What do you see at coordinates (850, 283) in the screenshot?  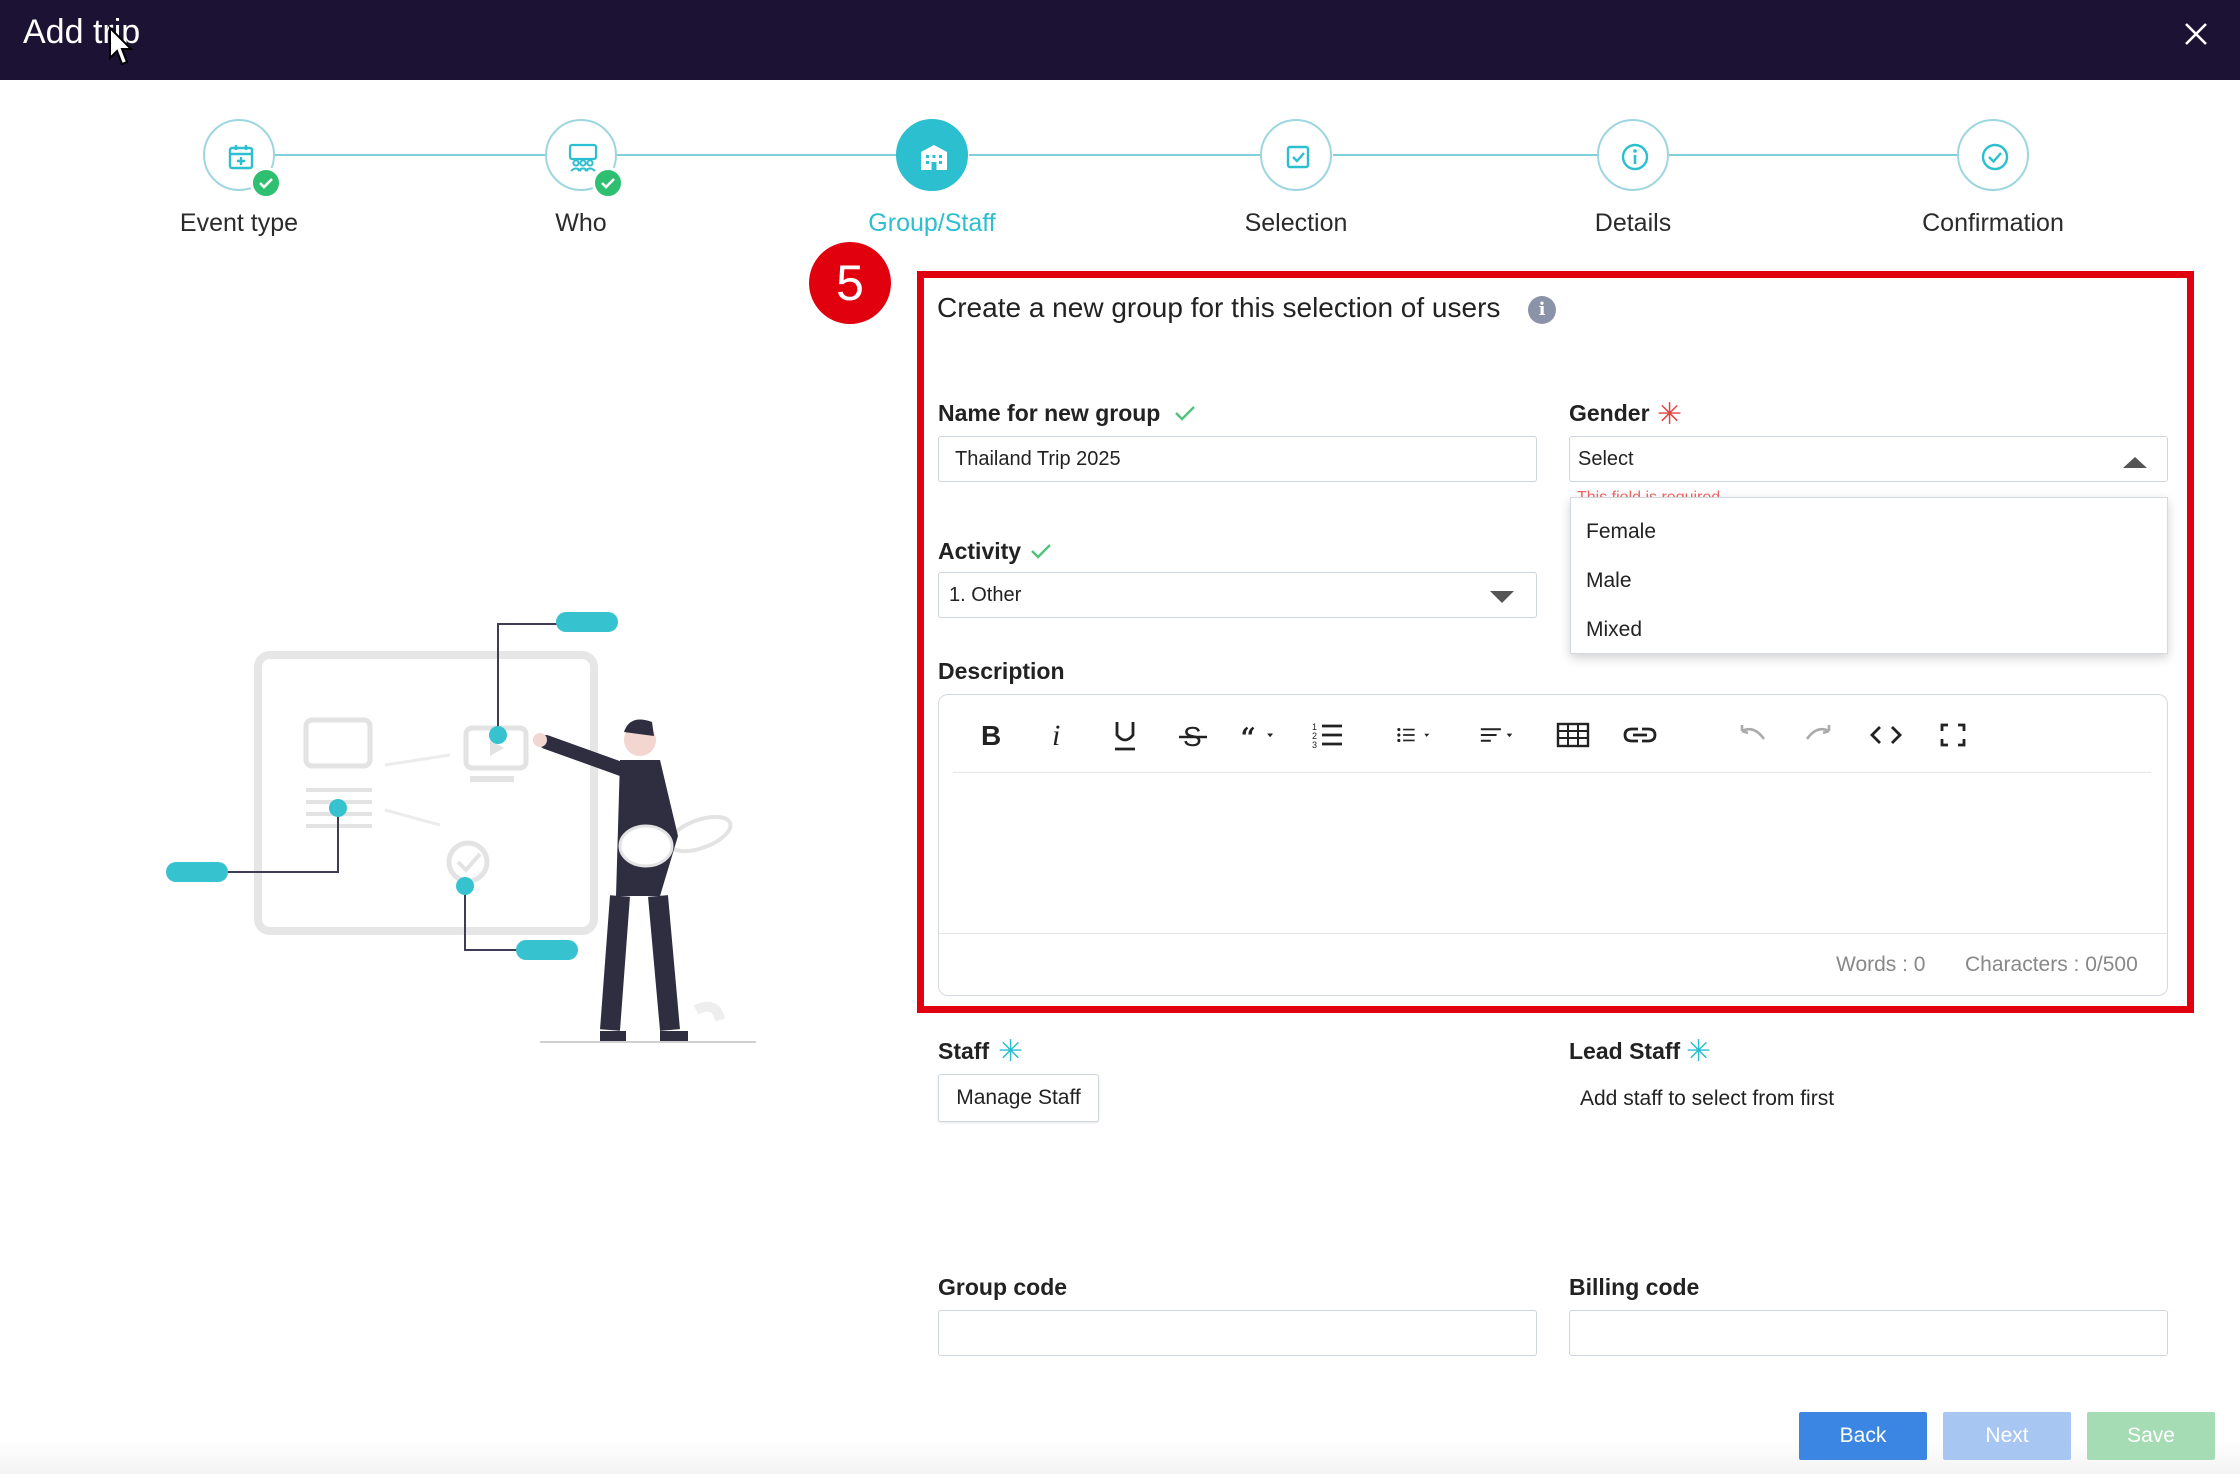 I see `step-number-badge: 5` at bounding box center [850, 283].